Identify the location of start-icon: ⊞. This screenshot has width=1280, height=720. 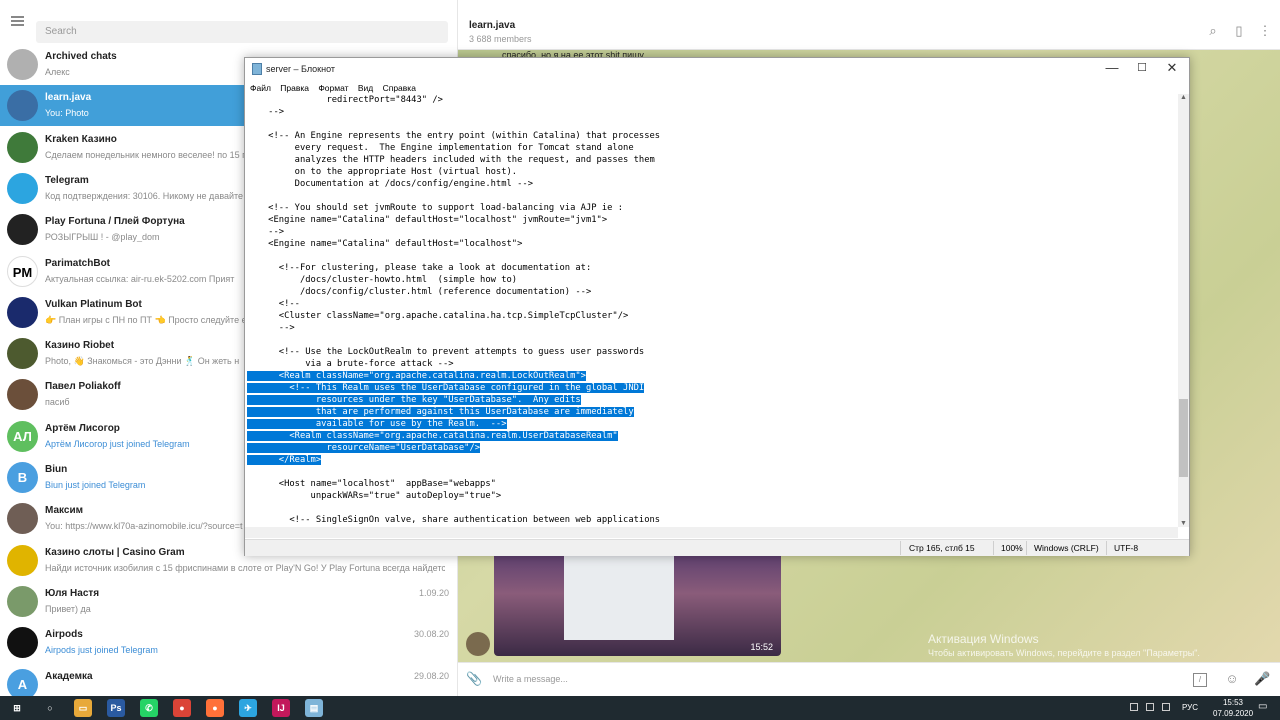
(17, 708).